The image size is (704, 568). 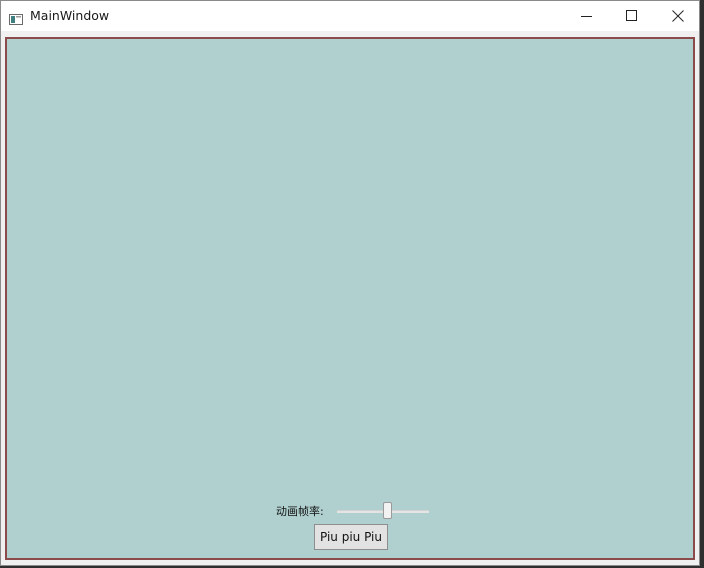 I want to click on minimize-icon, so click(x=587, y=16).